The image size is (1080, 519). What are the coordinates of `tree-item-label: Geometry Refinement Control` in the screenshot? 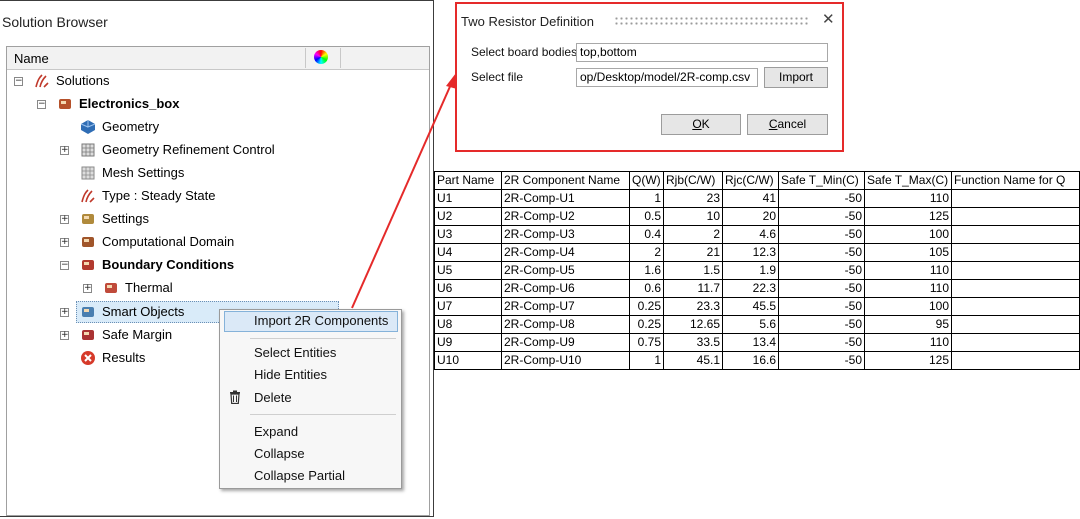 It's located at (188, 149).